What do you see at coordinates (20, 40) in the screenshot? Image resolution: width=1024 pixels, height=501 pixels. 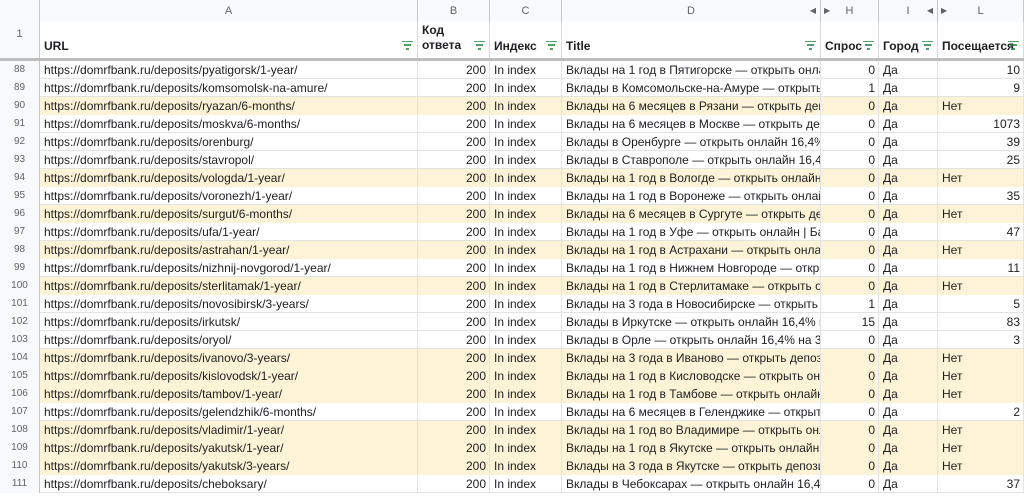 I see `row-number: 1` at bounding box center [20, 40].